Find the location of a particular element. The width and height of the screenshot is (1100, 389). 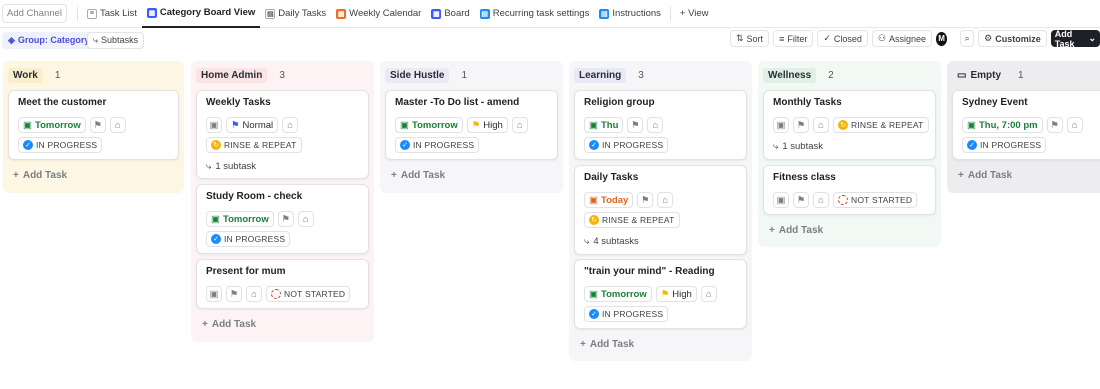

closed-button: ✓ Closed is located at coordinates (842, 38).